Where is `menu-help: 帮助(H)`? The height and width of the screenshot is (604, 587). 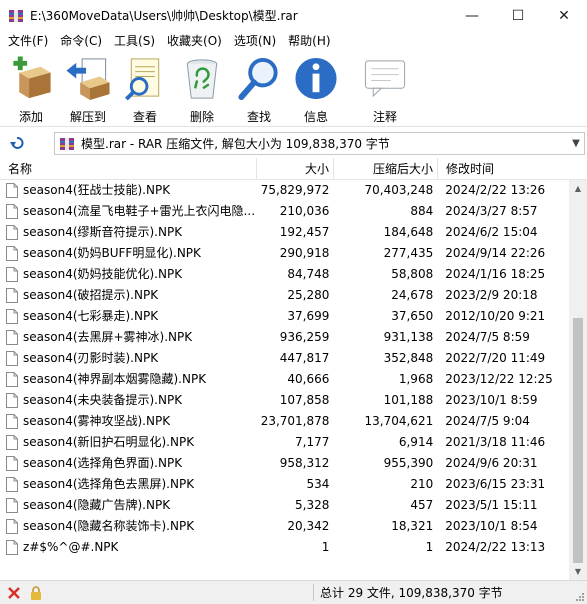 menu-help: 帮助(H) is located at coordinates (309, 41).